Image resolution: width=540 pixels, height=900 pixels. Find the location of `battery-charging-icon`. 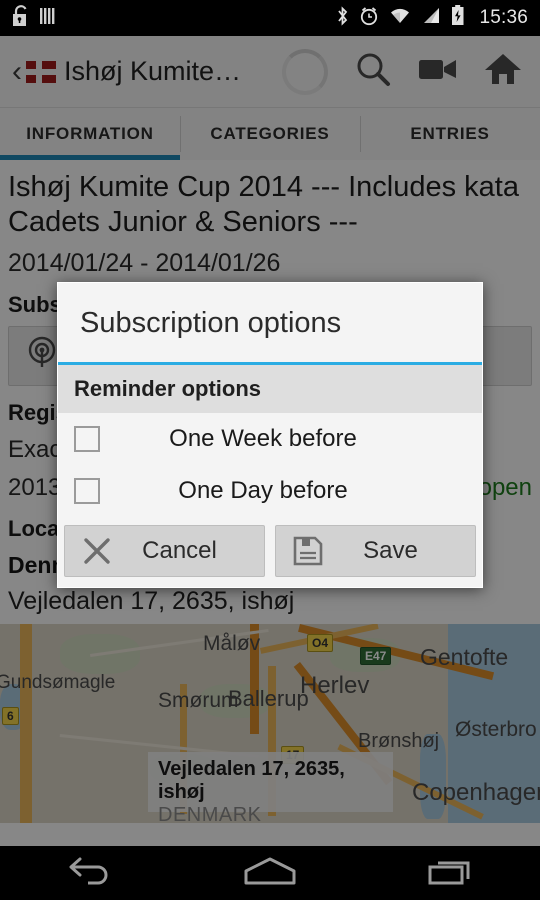

battery-charging-icon is located at coordinates (458, 18).